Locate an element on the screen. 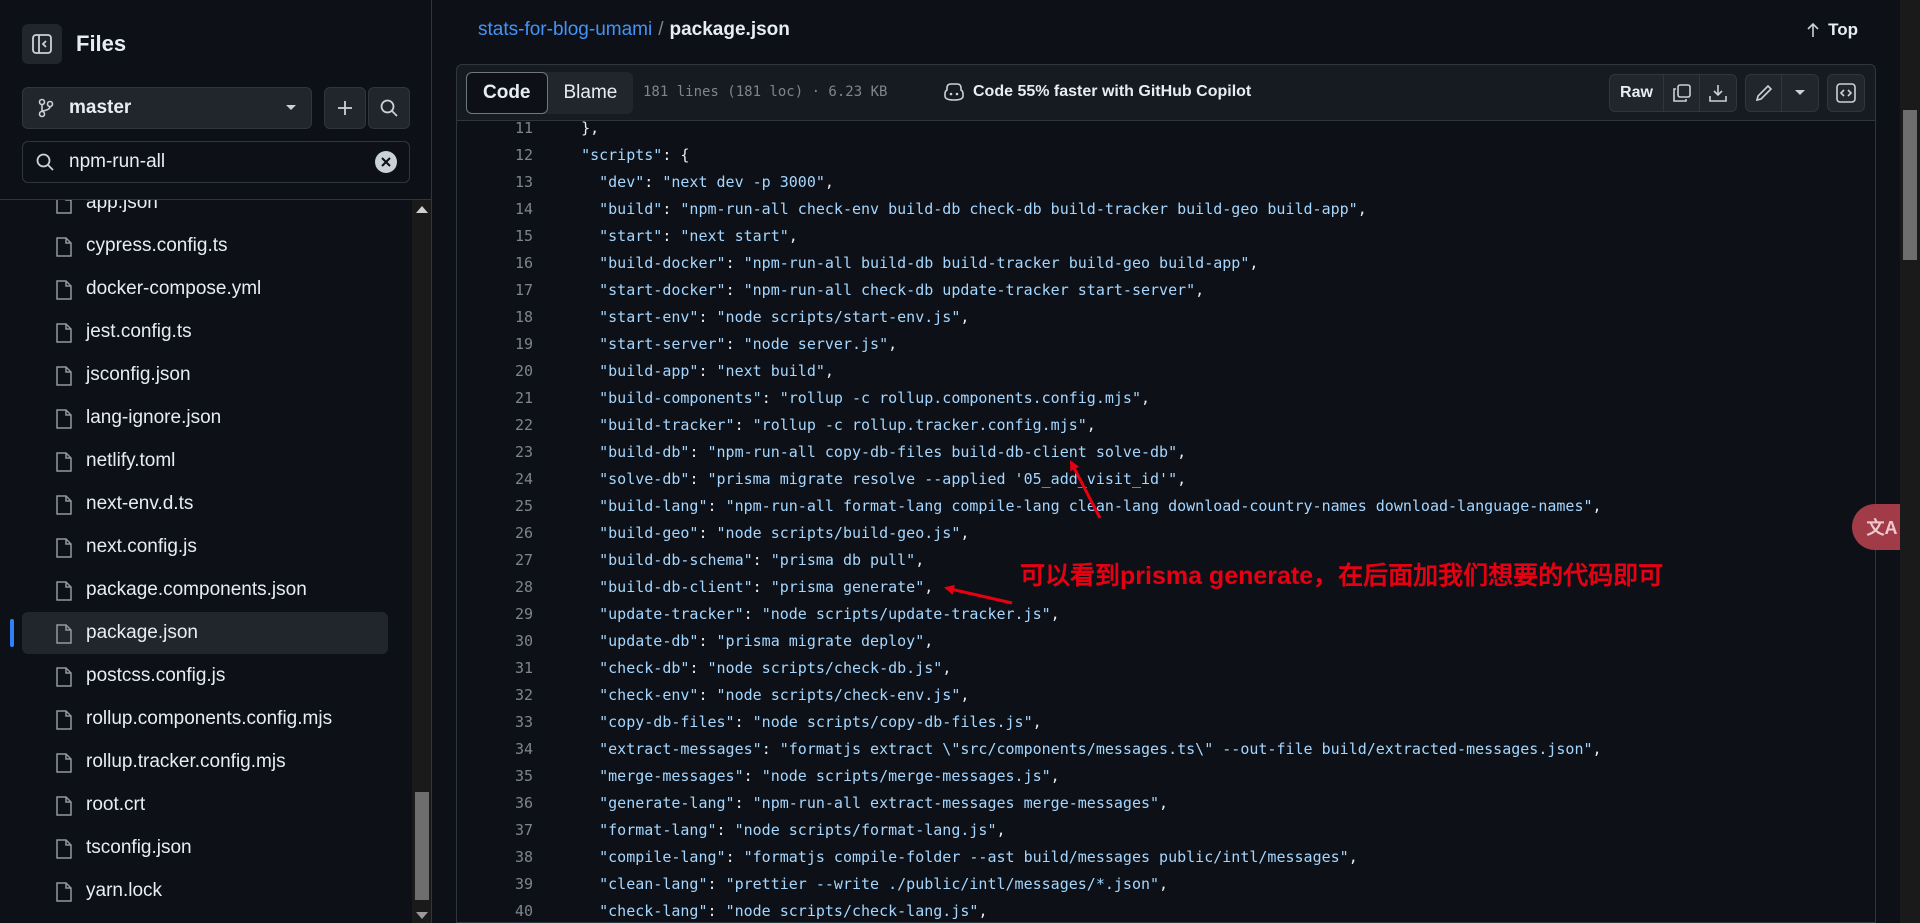 The height and width of the screenshot is (923, 1920). file-tree-item: package.json is located at coordinates (205, 633).